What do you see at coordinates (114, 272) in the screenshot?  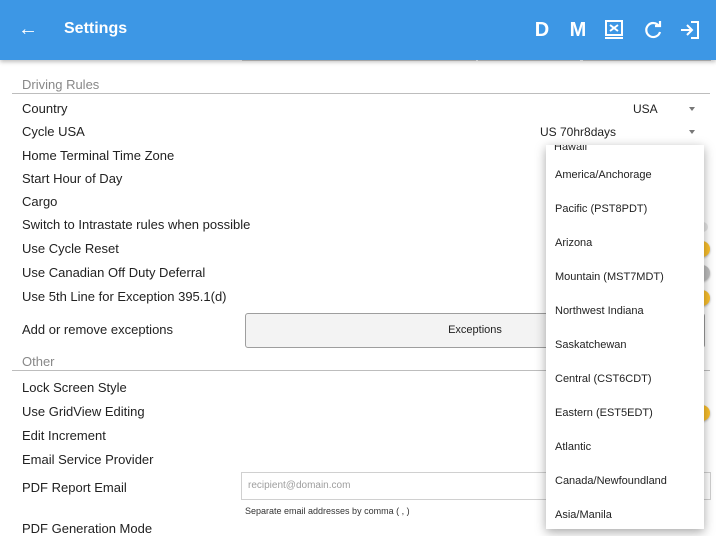 I see `canadian-off-duty-deferral-label: Use Canadian Off Duty Deferral` at bounding box center [114, 272].